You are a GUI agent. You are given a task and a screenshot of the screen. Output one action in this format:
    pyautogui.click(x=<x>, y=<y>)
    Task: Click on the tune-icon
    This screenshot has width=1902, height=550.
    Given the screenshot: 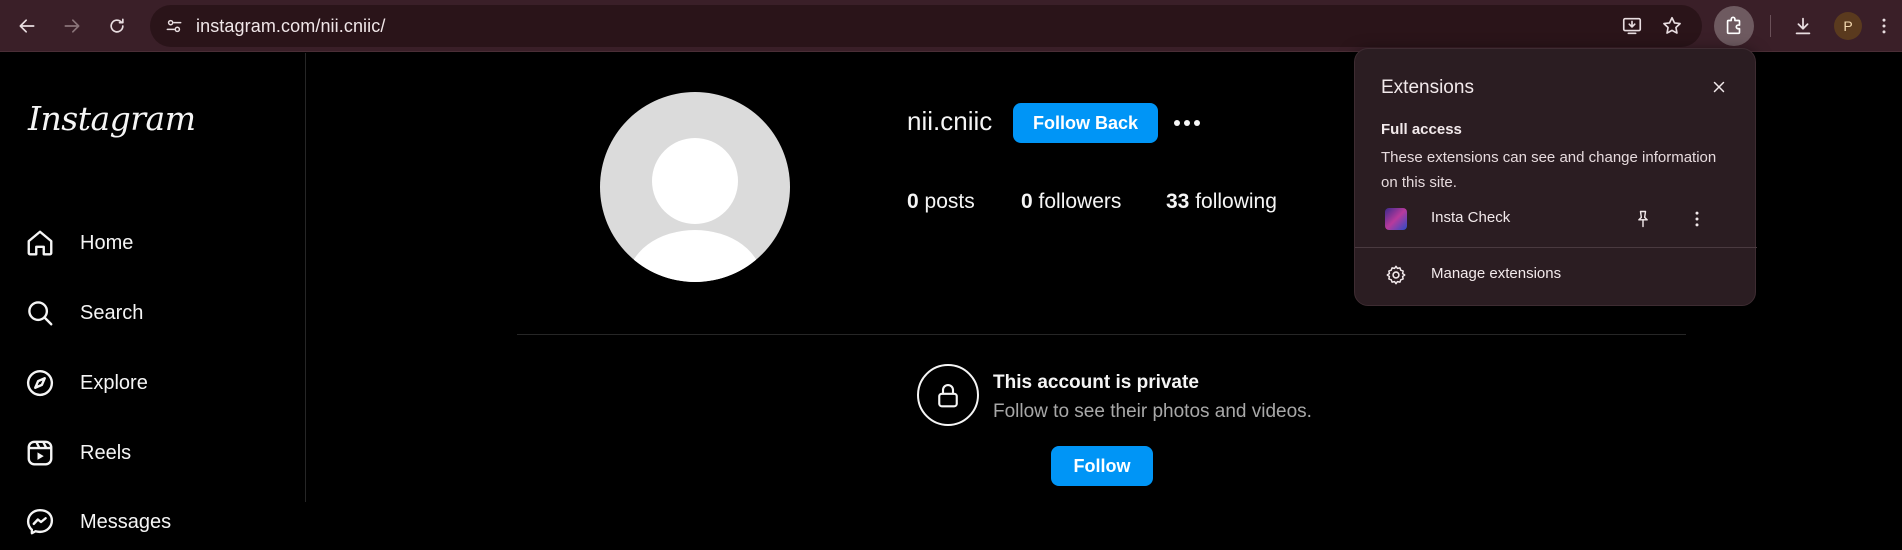 What is the action you would take?
    pyautogui.click(x=174, y=26)
    